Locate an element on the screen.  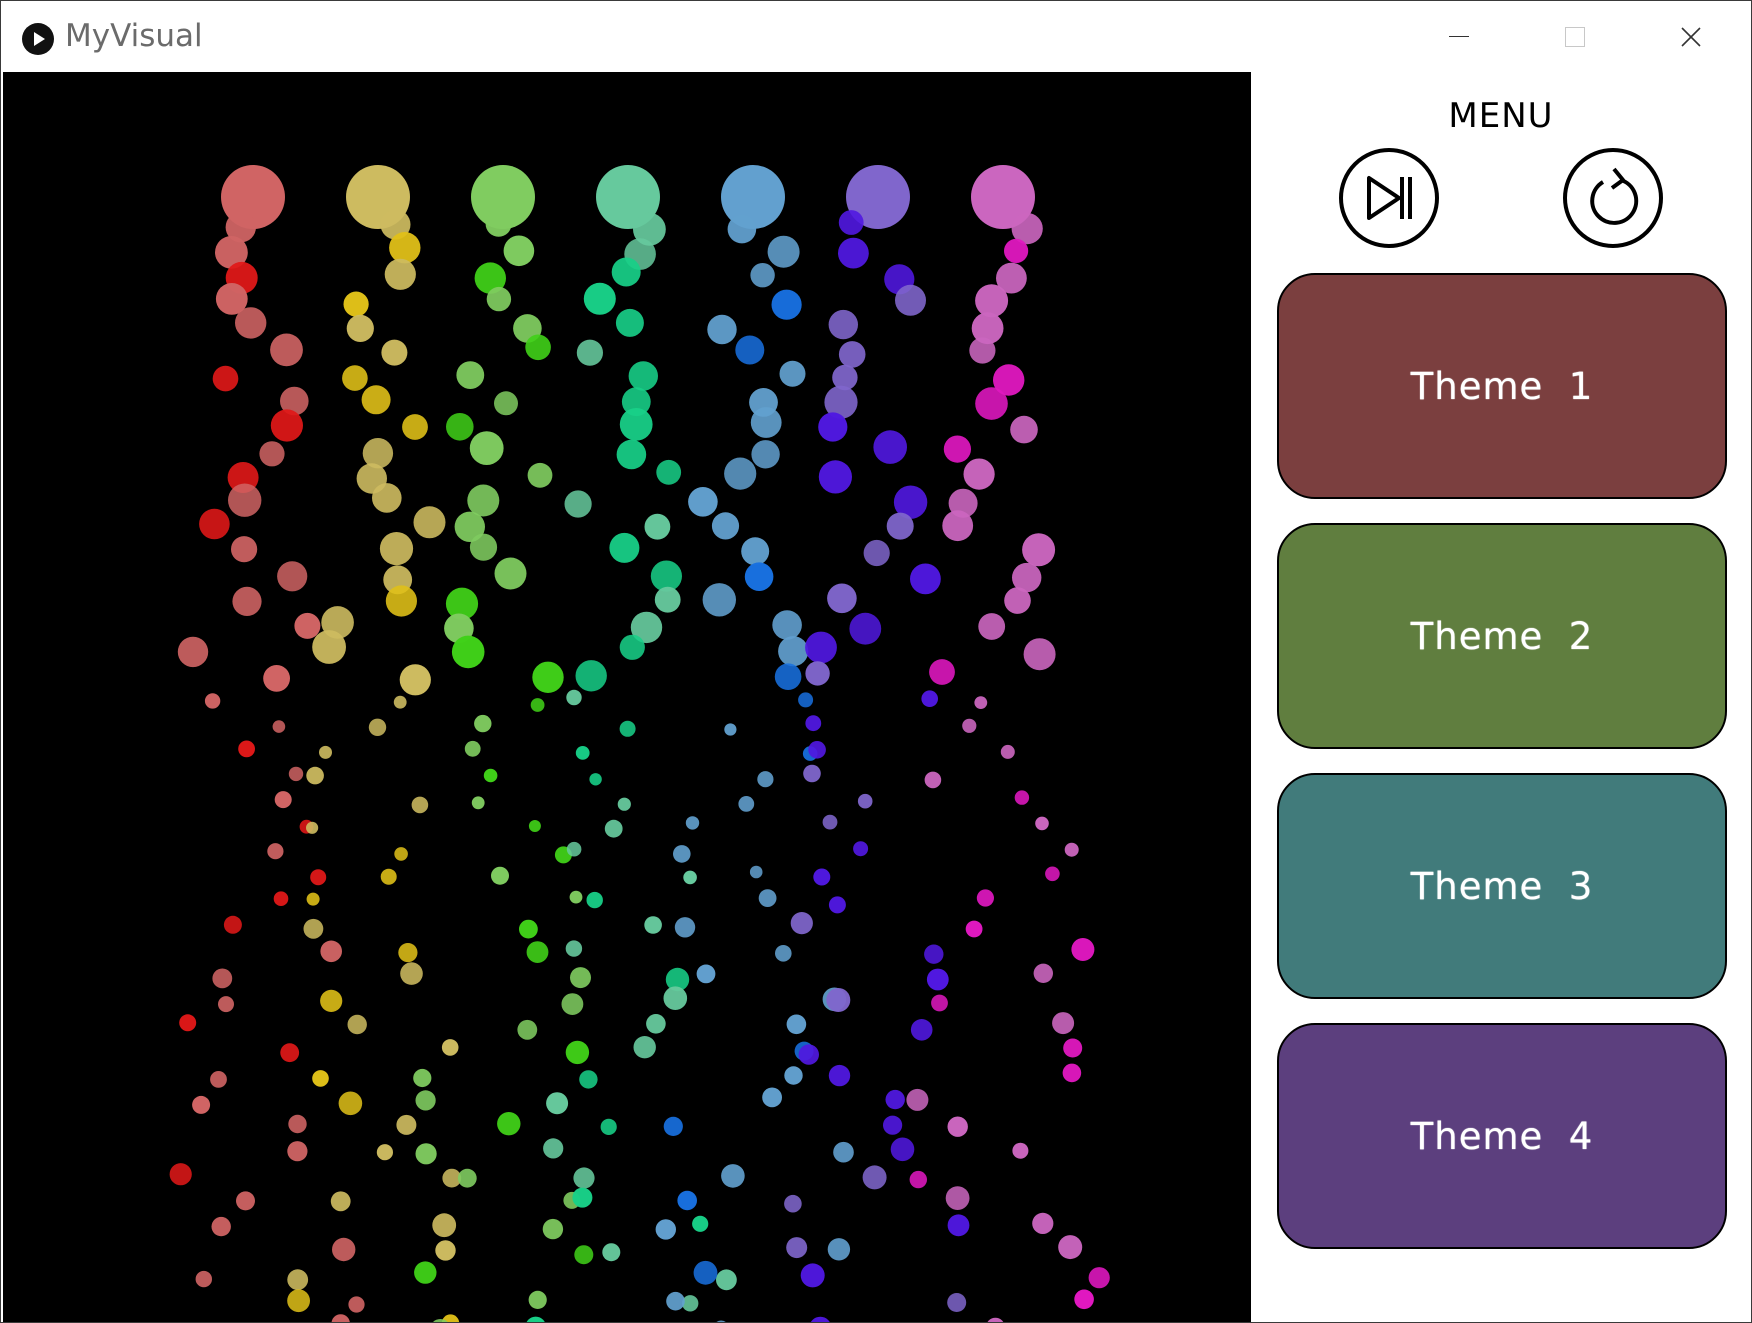
minimize-button is located at coordinates (1459, 36).